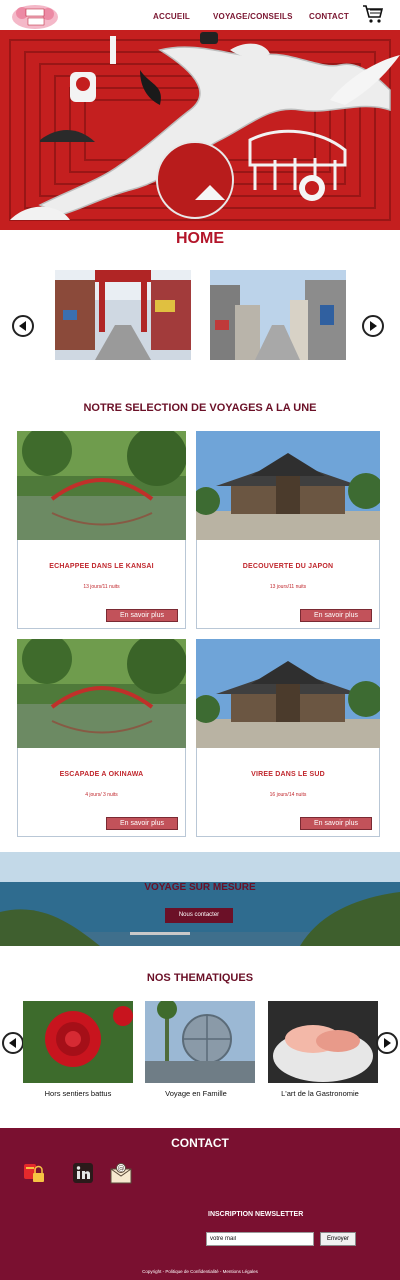 Image resolution: width=400 pixels, height=1280 pixels. Describe the element at coordinates (13, 1043) in the screenshot. I see `themes-prev-button` at that location.